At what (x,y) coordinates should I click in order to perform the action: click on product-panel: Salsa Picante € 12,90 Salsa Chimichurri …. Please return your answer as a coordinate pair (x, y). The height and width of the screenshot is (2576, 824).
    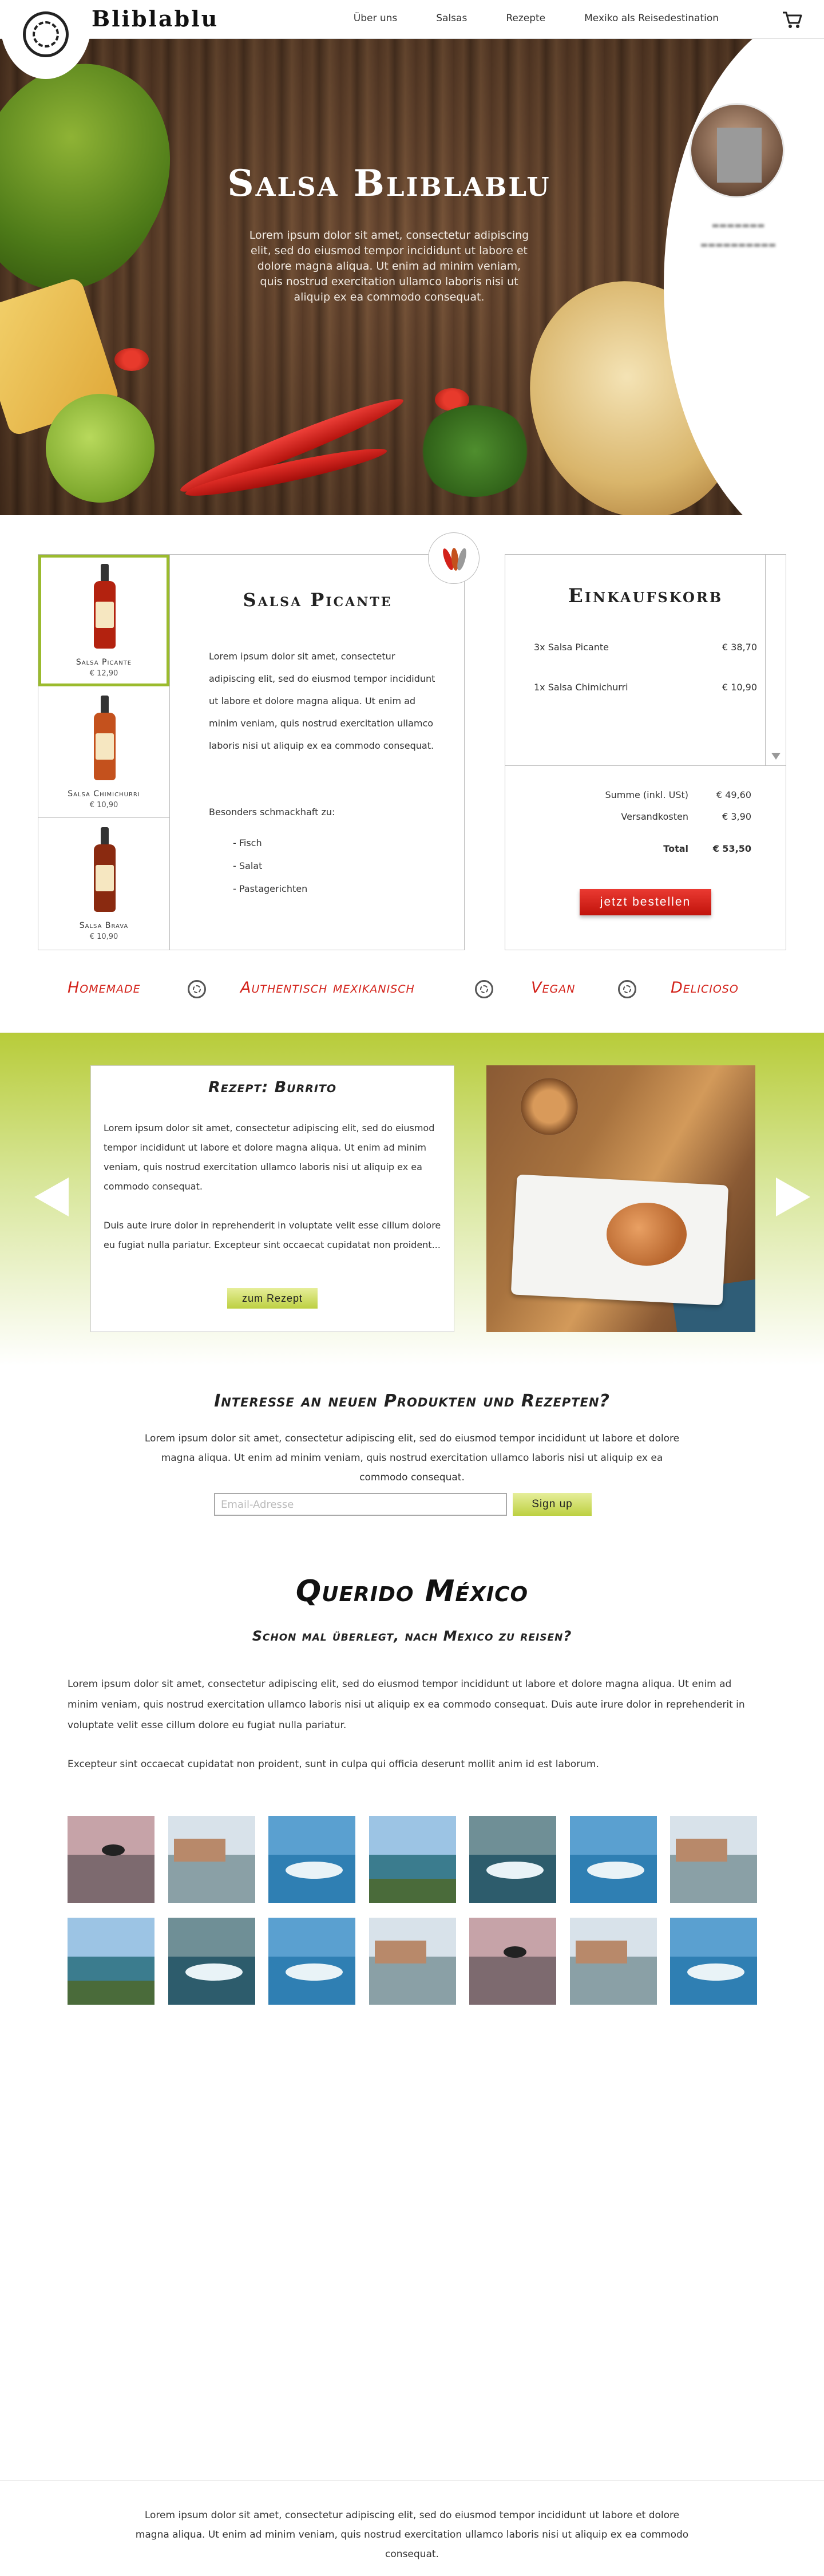
    Looking at the image, I should click on (251, 752).